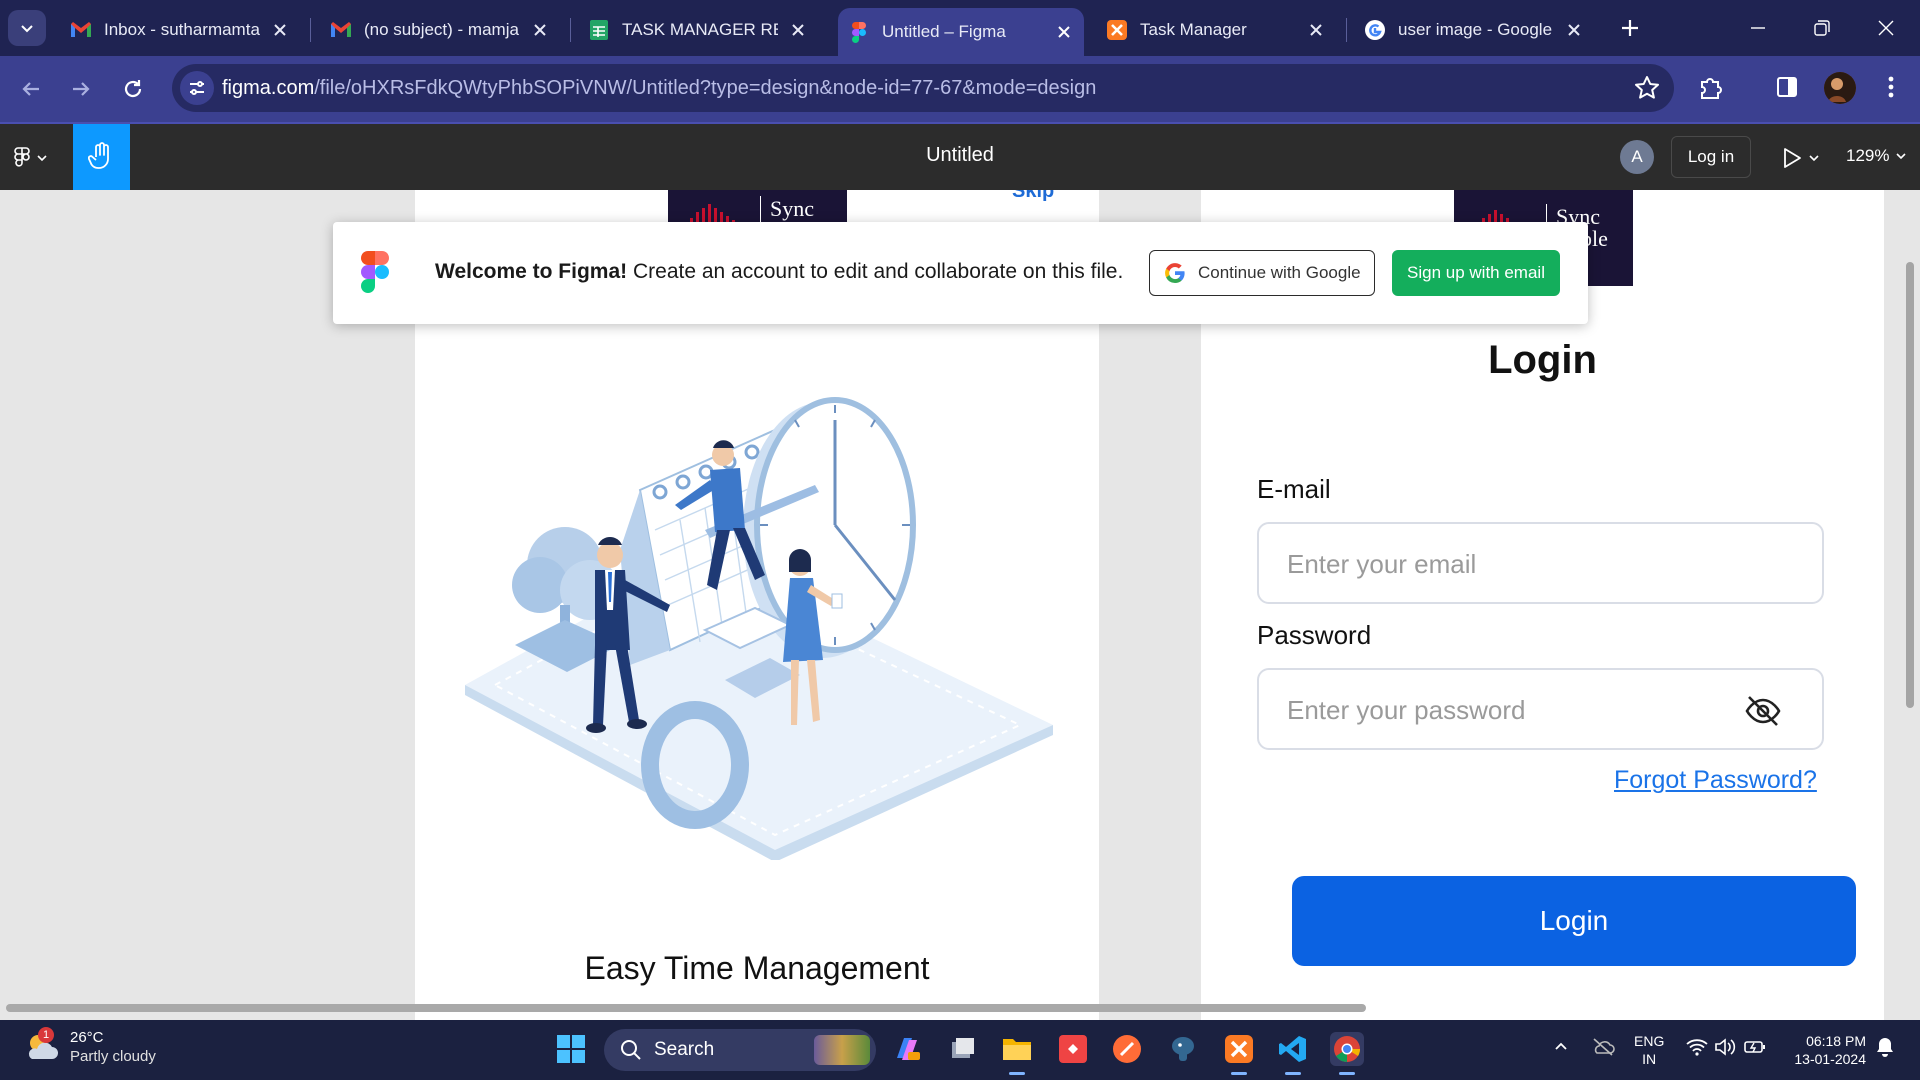 The height and width of the screenshot is (1080, 1920). I want to click on puzzle-icon, so click(1711, 88).